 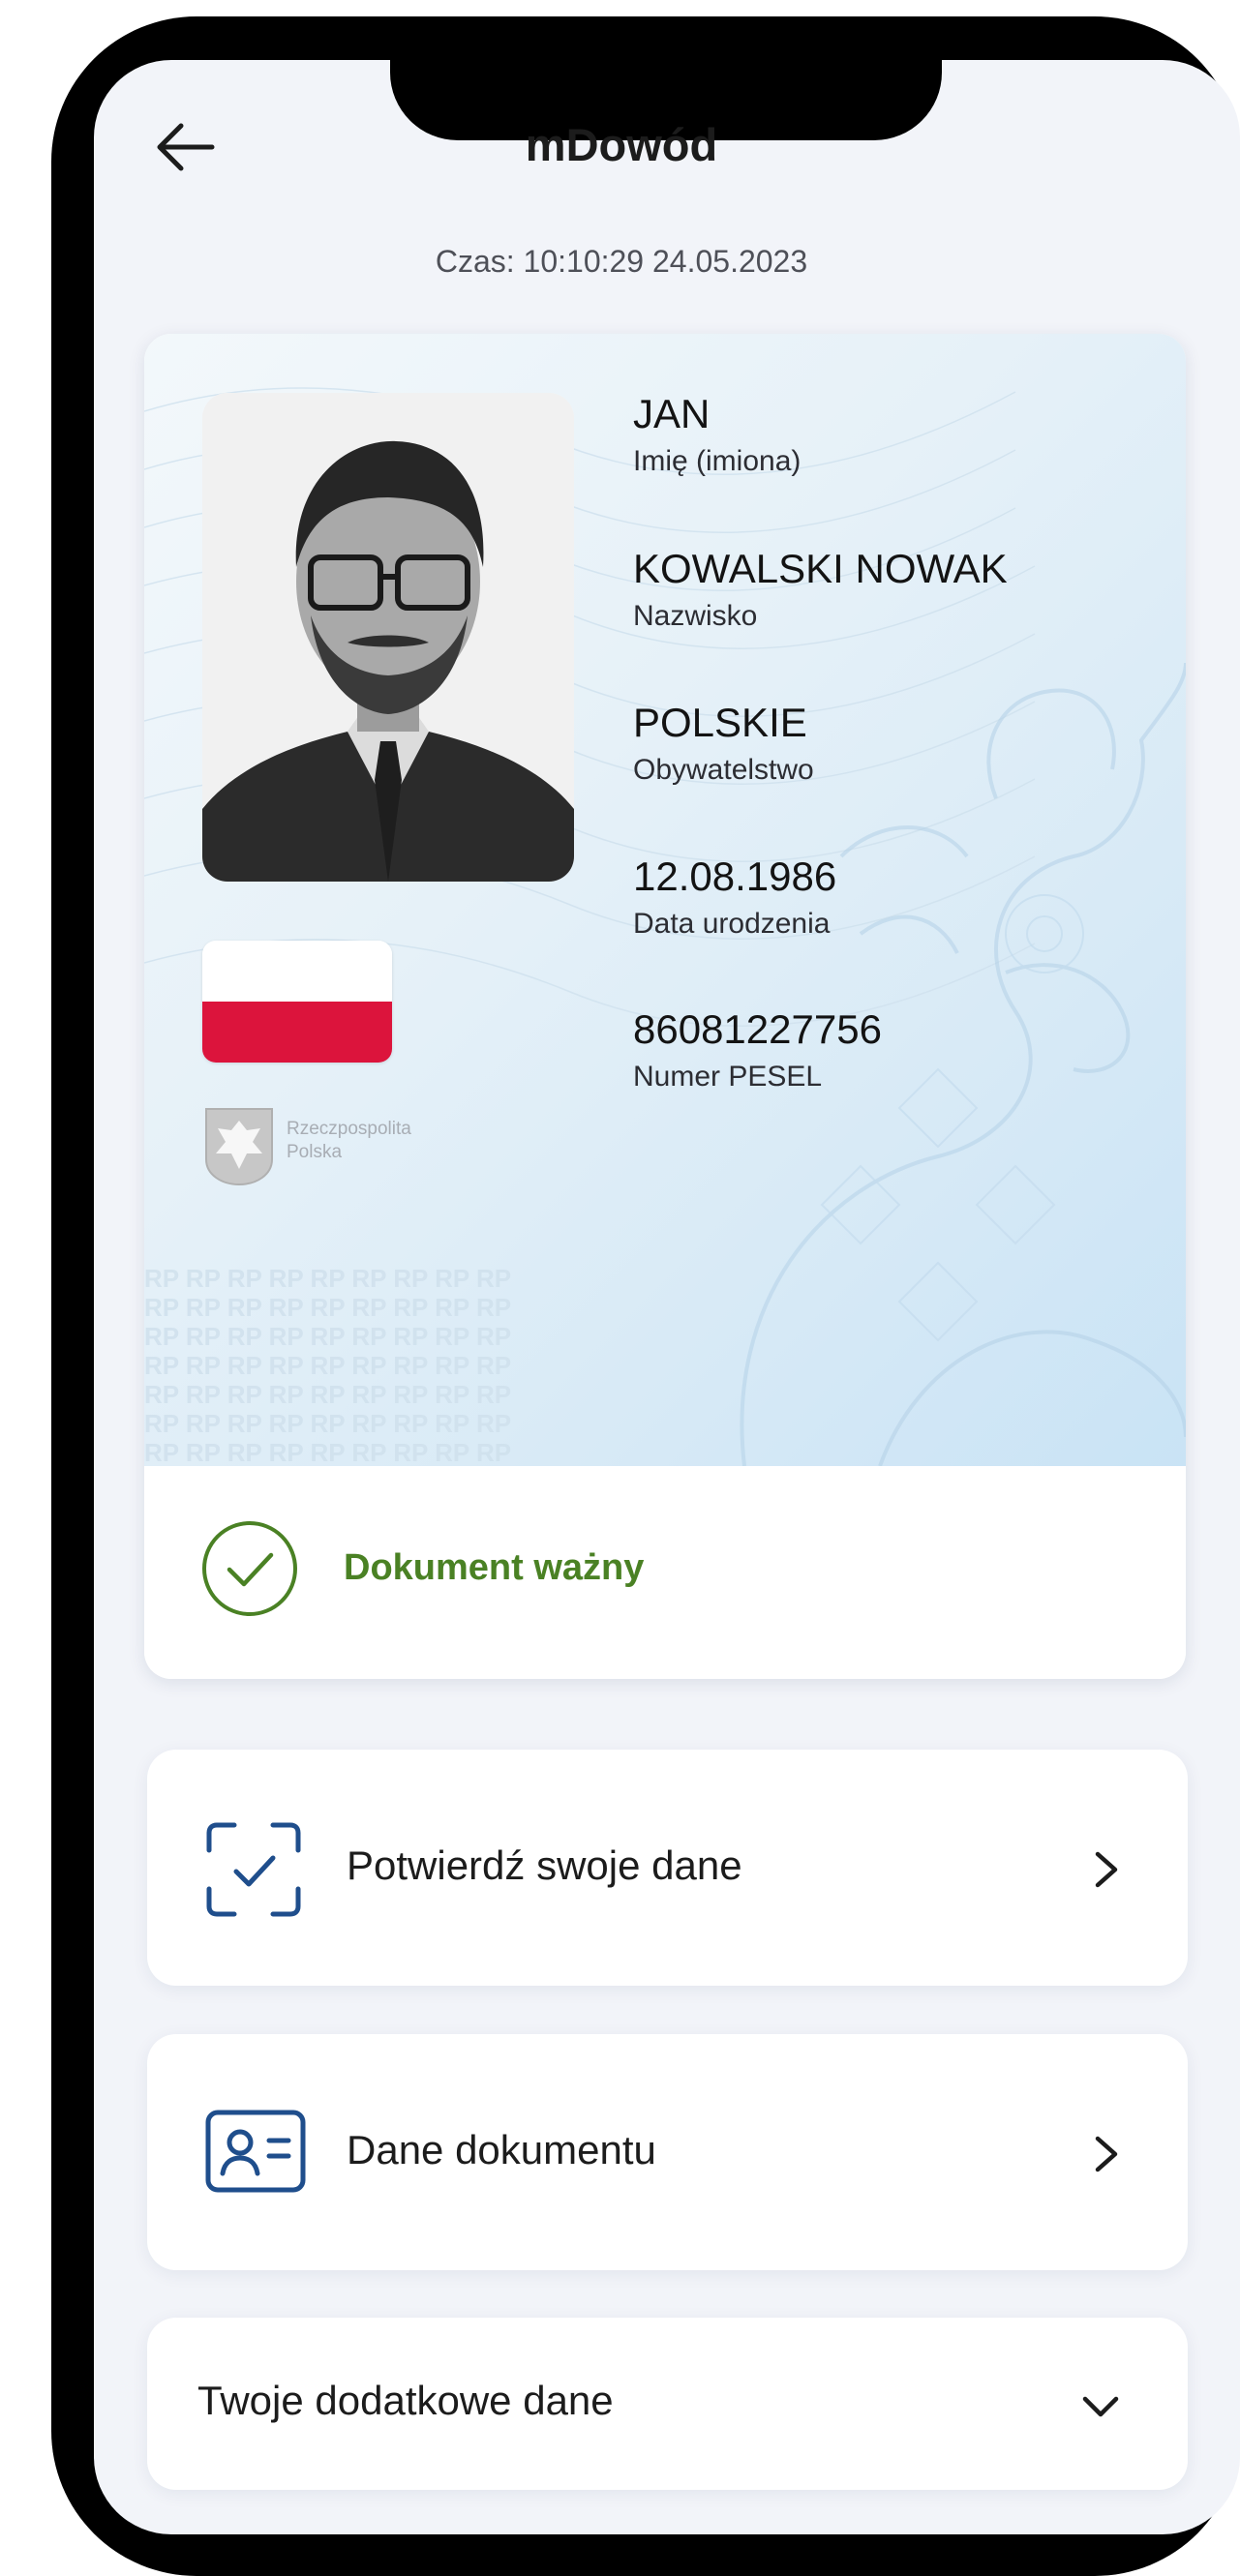 What do you see at coordinates (820, 568) in the screenshot?
I see `last-name-value: KOWALSKI NOWAK` at bounding box center [820, 568].